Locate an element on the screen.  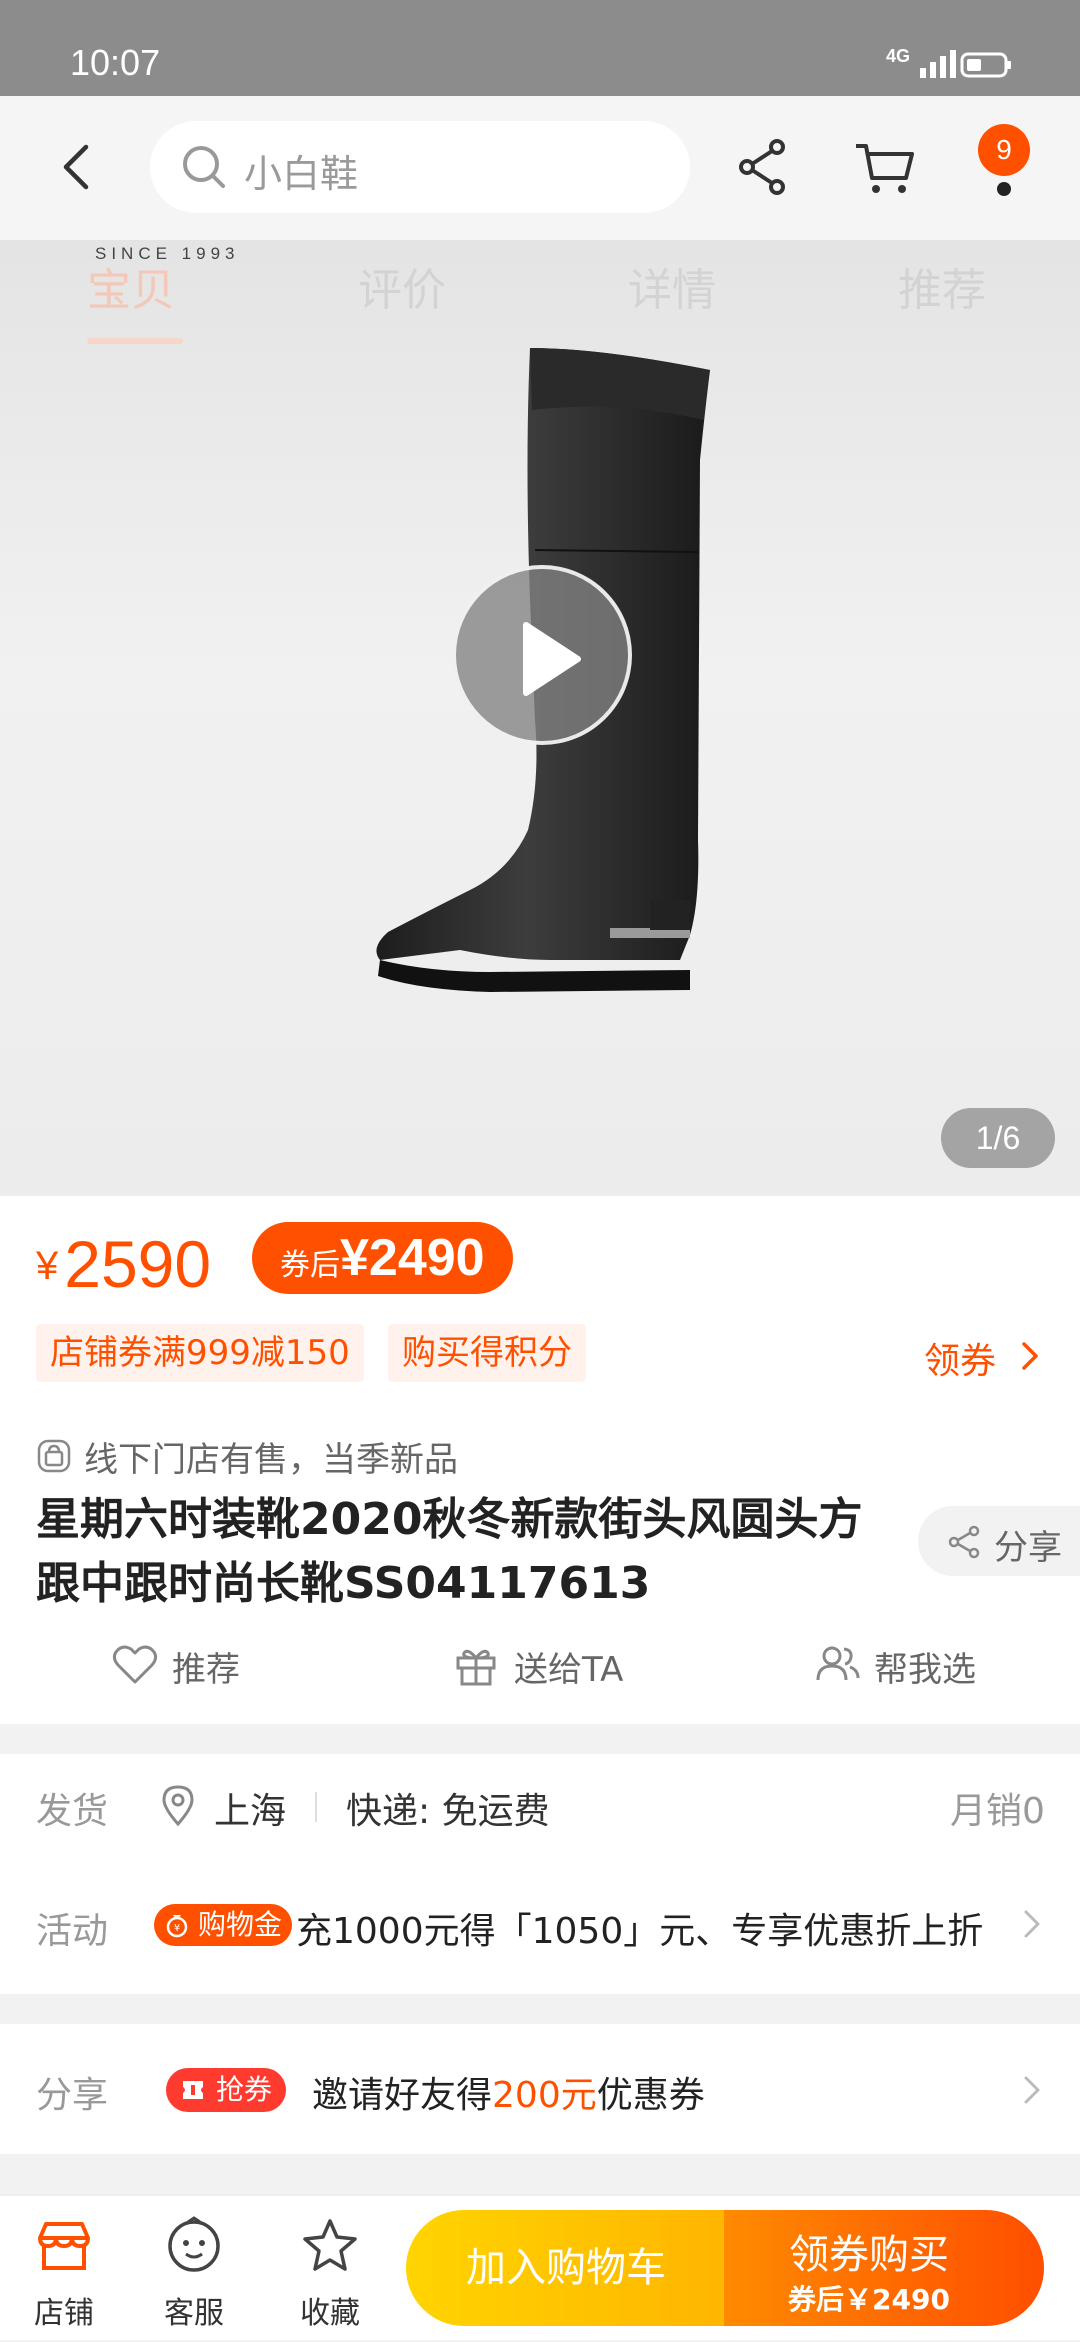
shipping-row: 发货 上海 快递: 免运费 月销0 is located at coordinates (540, 1804).